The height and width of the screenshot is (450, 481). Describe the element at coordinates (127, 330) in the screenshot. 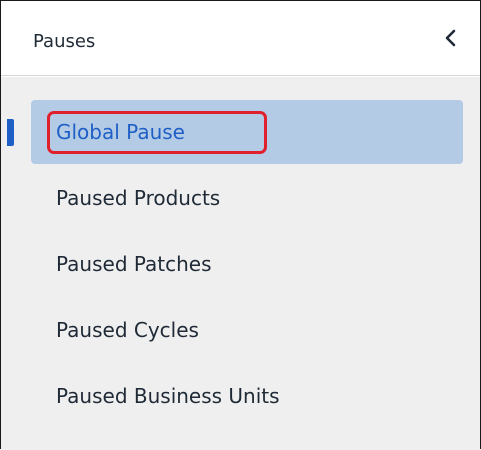

I see `nav-item-label: Paused Cycles` at that location.